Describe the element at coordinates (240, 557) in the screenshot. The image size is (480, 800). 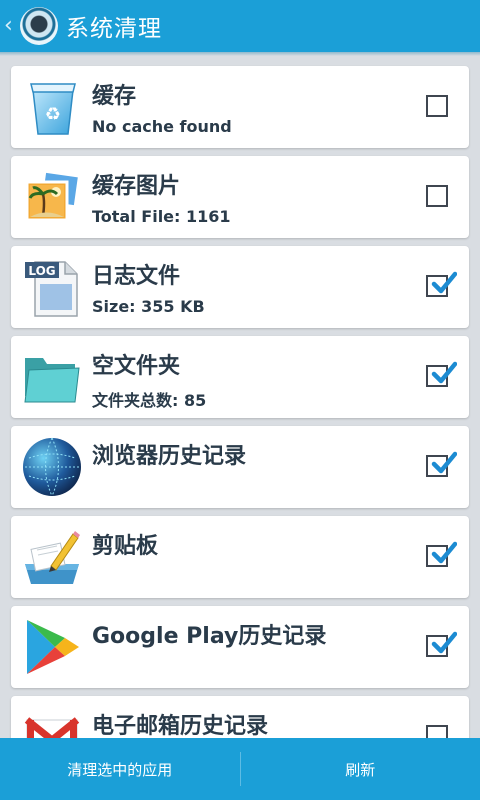
I see `list-item-clipboard: 剪贴板` at that location.